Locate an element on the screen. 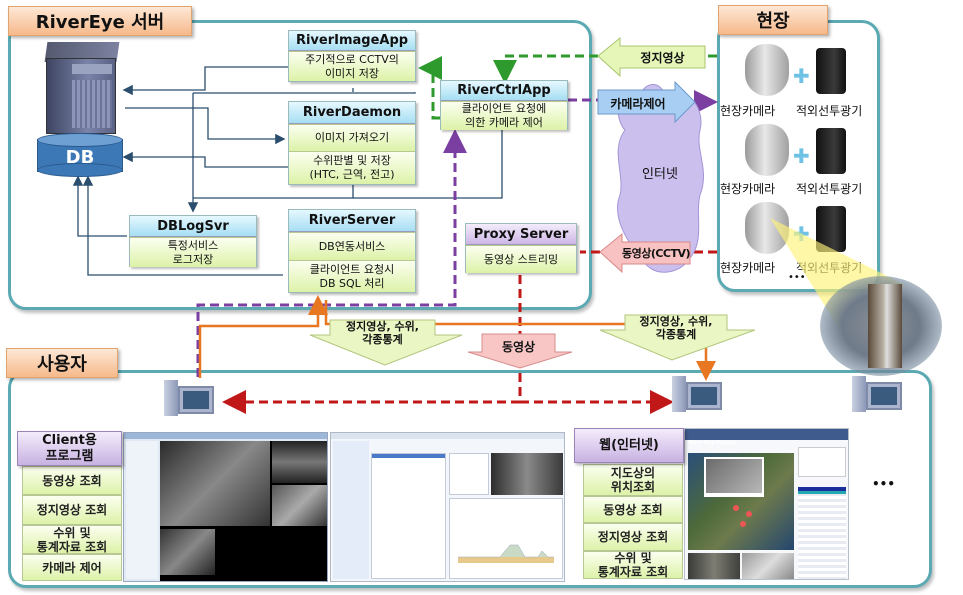 This screenshot has height=595, width=963. water-gauge-photo is located at coordinates (881, 326).